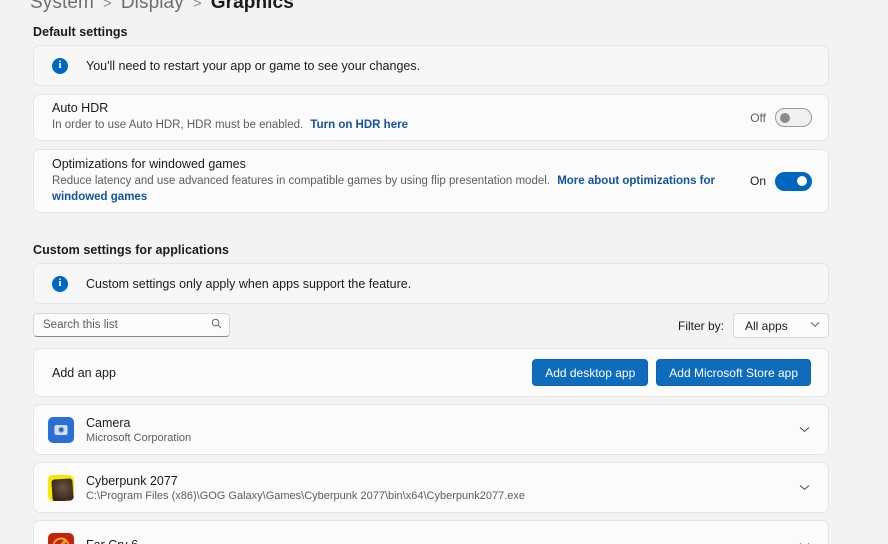 The image size is (888, 544). Describe the element at coordinates (80, 32) in the screenshot. I see `default-settings-heading: Default settings` at that location.